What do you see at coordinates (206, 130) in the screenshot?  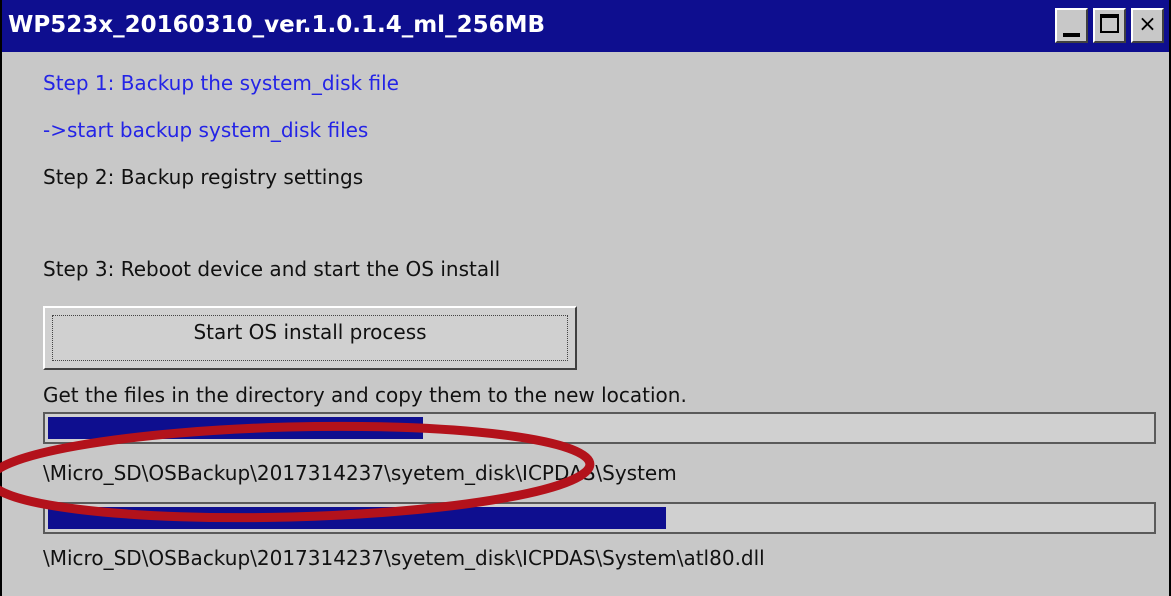 I see `step1-status: ->start backup system_disk files` at bounding box center [206, 130].